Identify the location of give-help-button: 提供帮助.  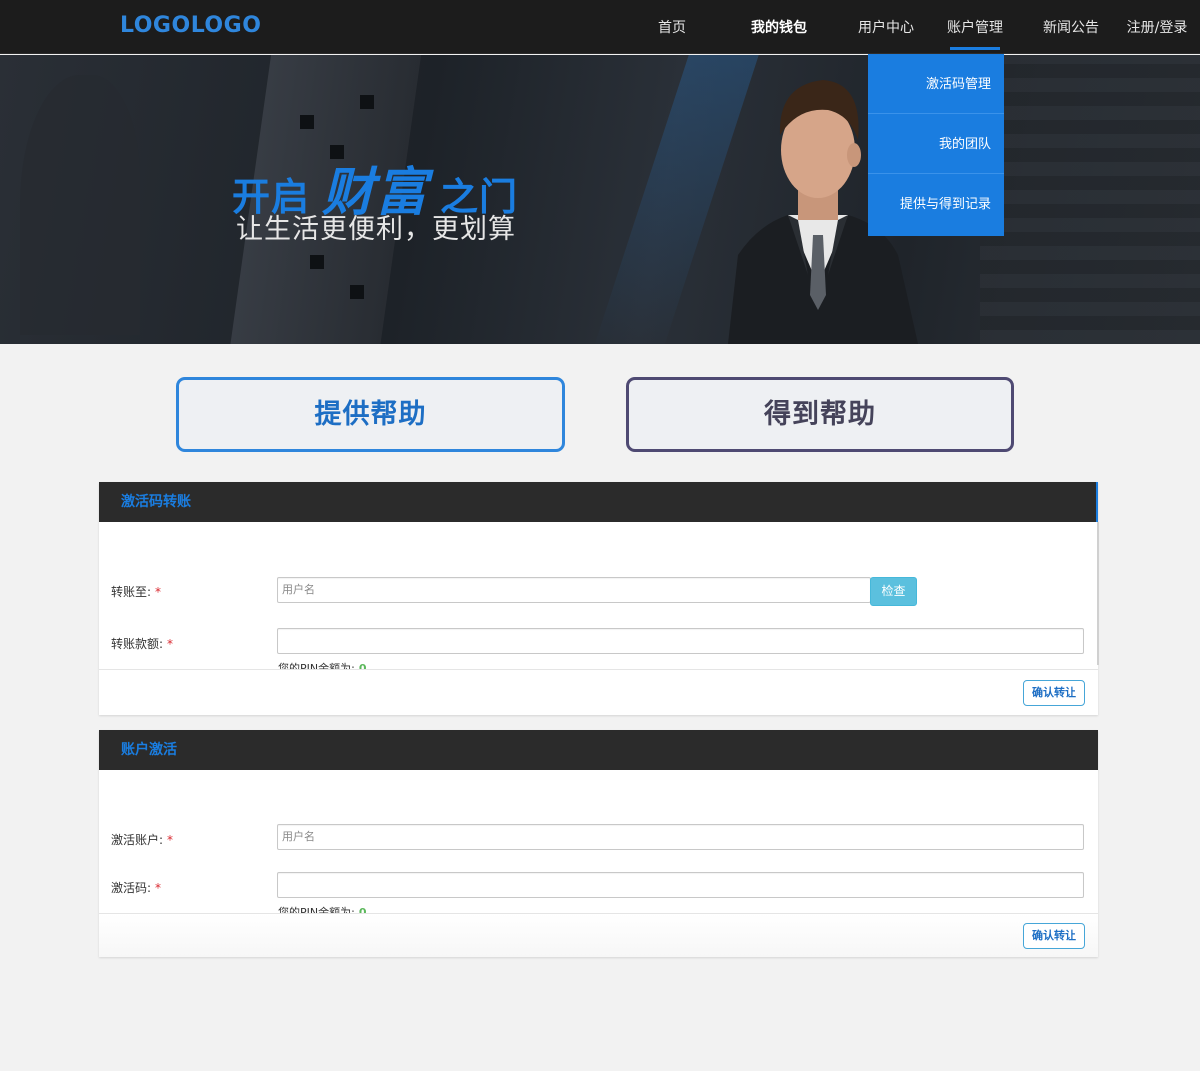
(370, 414).